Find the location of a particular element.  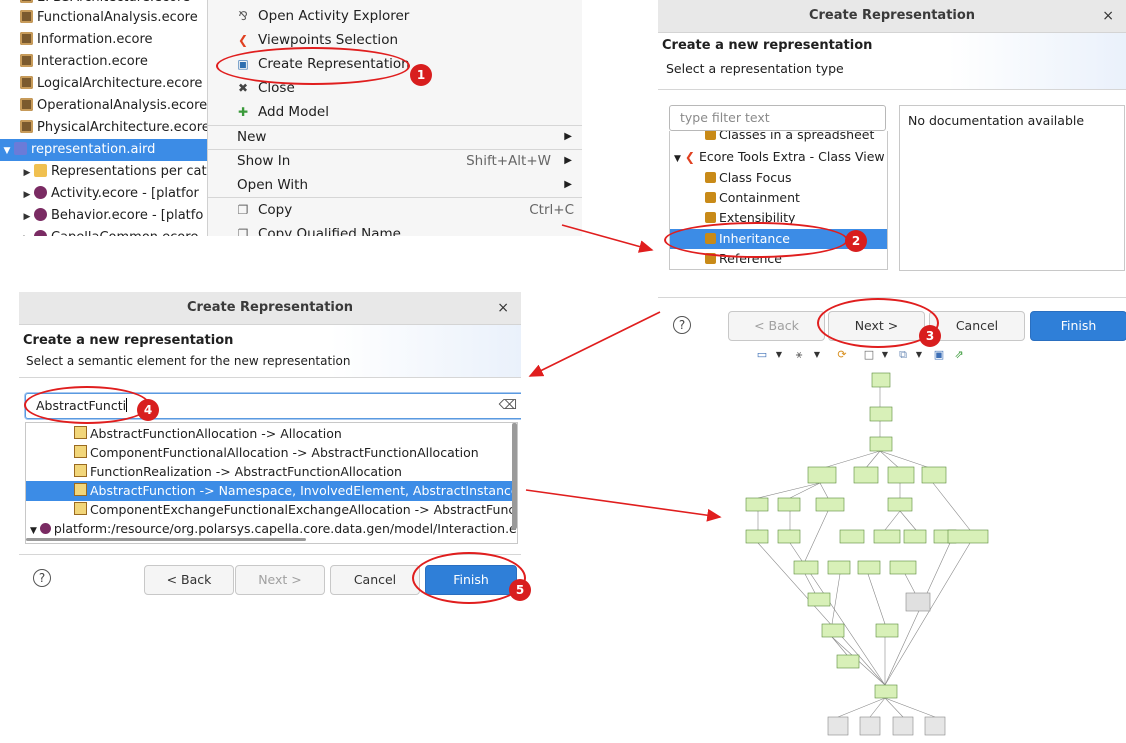

arrow-to-diagram is located at coordinates (623, 505).